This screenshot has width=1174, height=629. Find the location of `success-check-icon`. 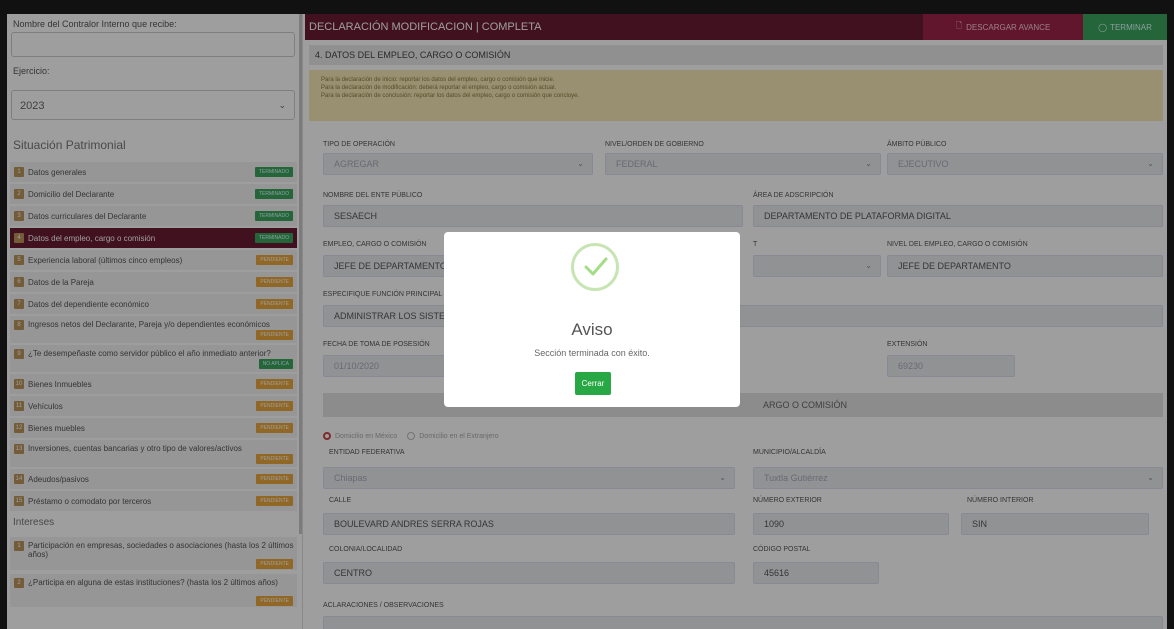

success-check-icon is located at coordinates (595, 267).